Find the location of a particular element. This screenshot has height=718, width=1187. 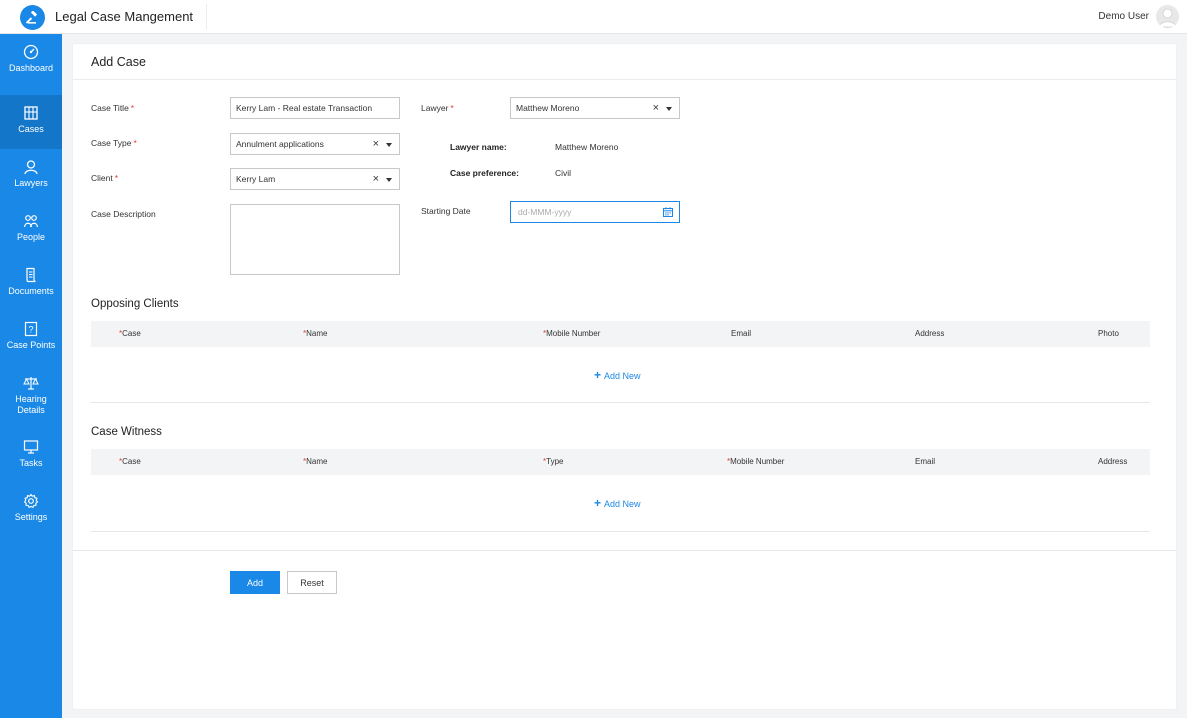

case-type-label-text: Case Type is located at coordinates (111, 143).